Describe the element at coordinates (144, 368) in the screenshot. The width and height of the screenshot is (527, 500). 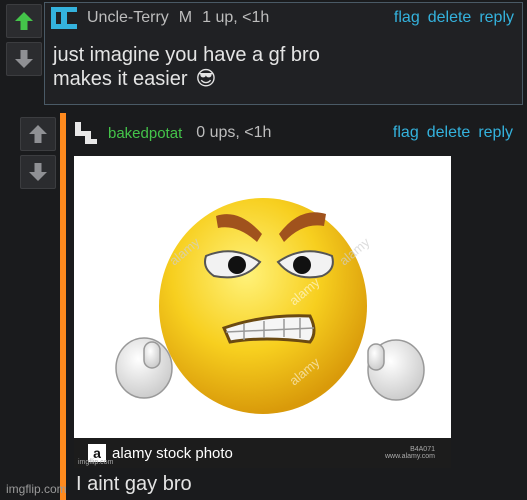
I see `left-glove-icon` at that location.